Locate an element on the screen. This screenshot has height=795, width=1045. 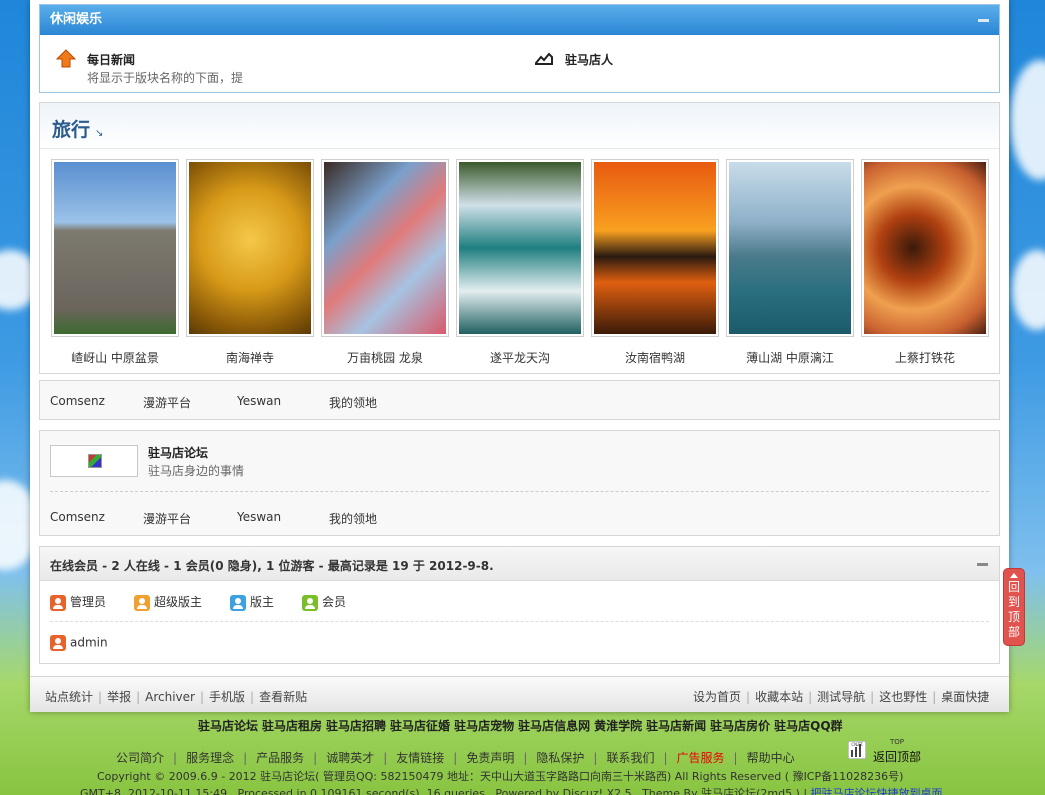
footer-menu-item: 隐私保护 is located at coordinates (560, 758).